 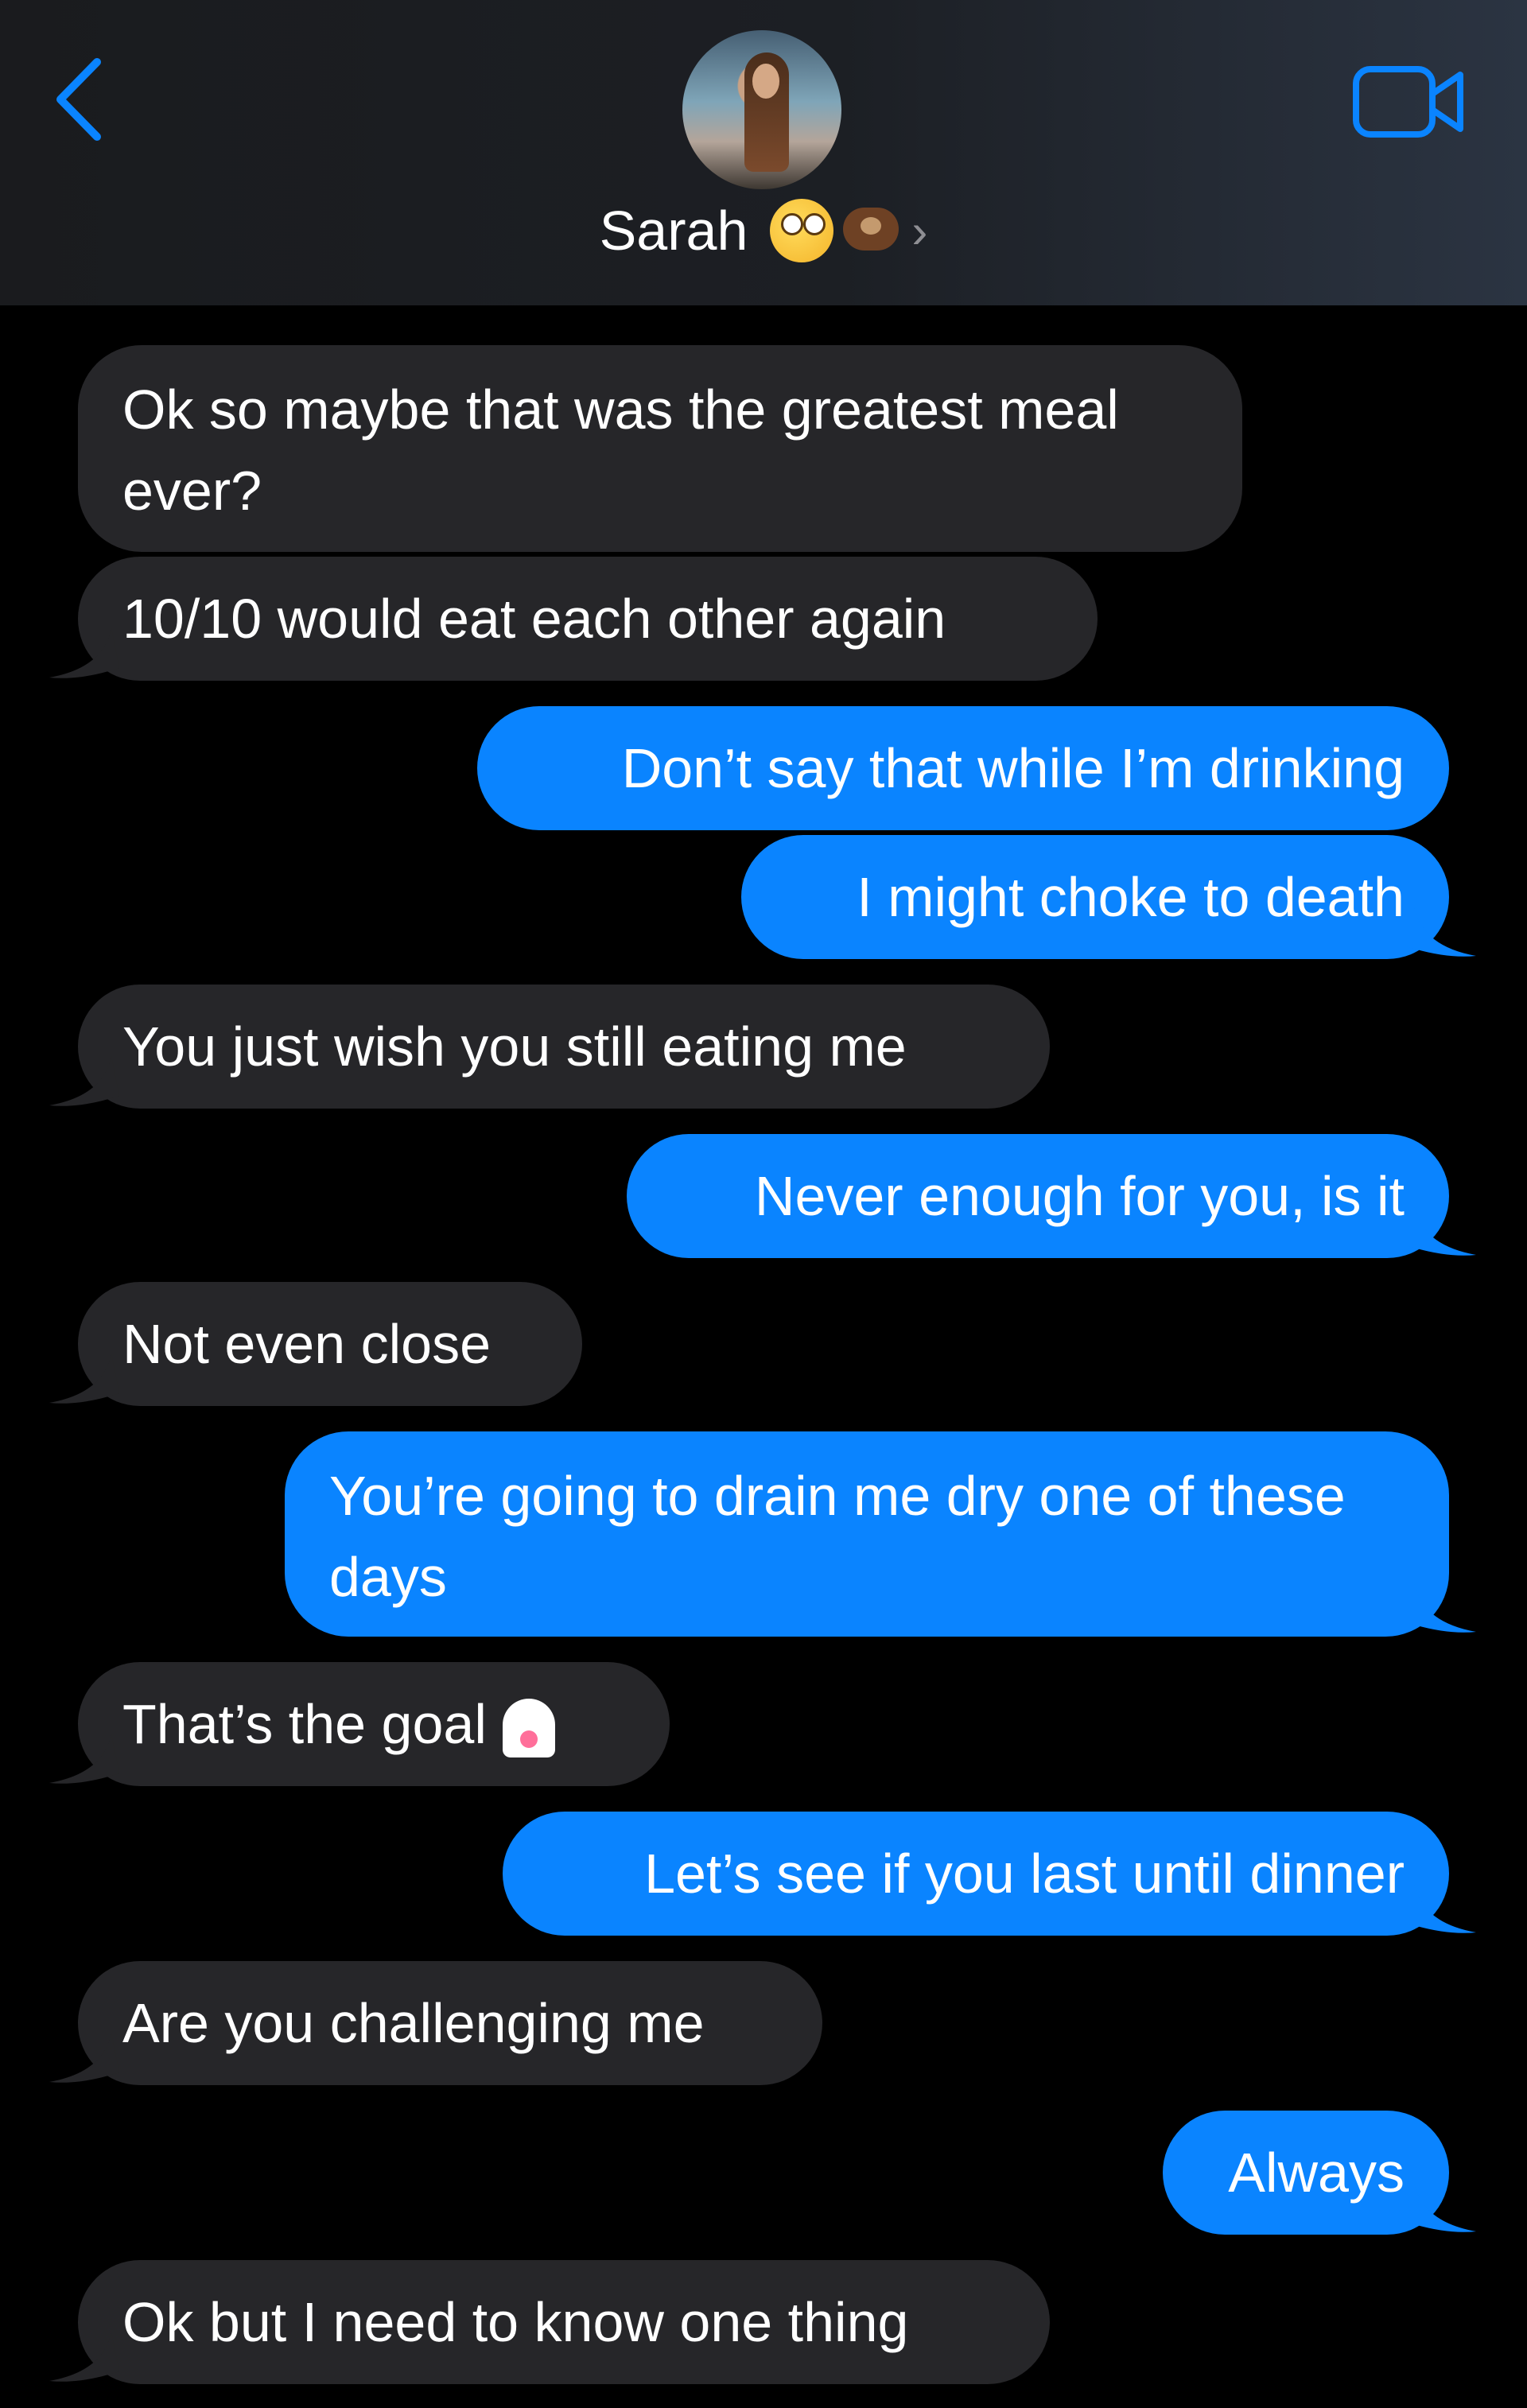 I want to click on rolling-eyes-emoji-icon, so click(x=802, y=230).